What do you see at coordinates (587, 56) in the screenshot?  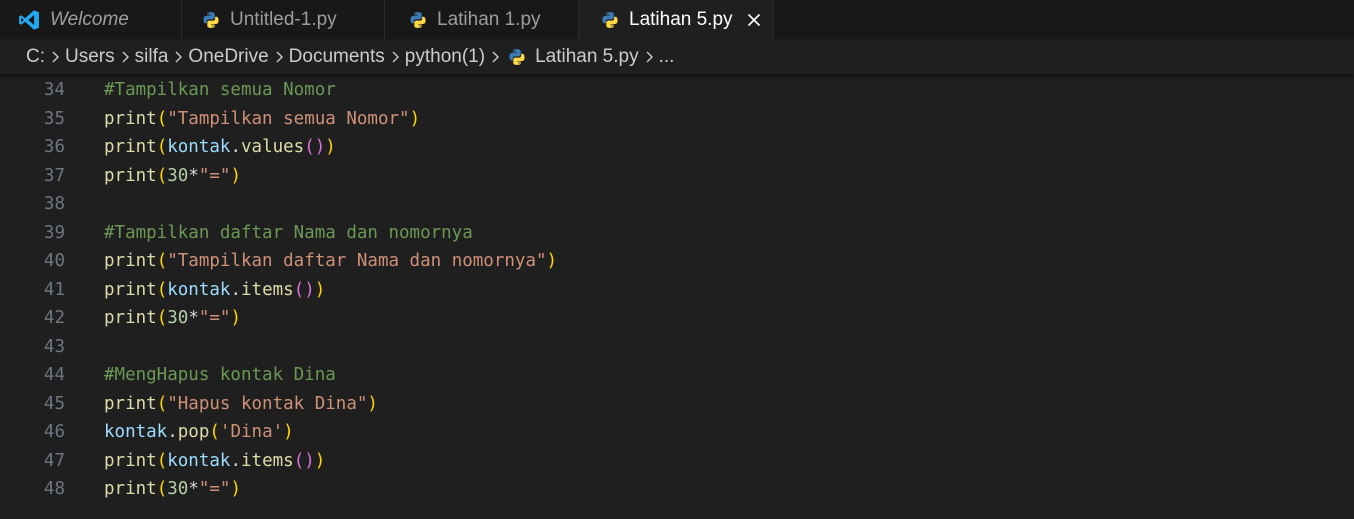 I see `breadcrumb-file-label: Latihan 5.py` at bounding box center [587, 56].